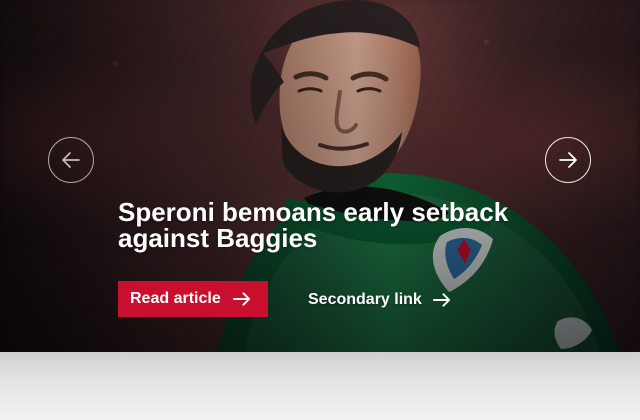 Image resolution: width=640 pixels, height=420 pixels. What do you see at coordinates (175, 298) in the screenshot?
I see `read-article-label: Read article` at bounding box center [175, 298].